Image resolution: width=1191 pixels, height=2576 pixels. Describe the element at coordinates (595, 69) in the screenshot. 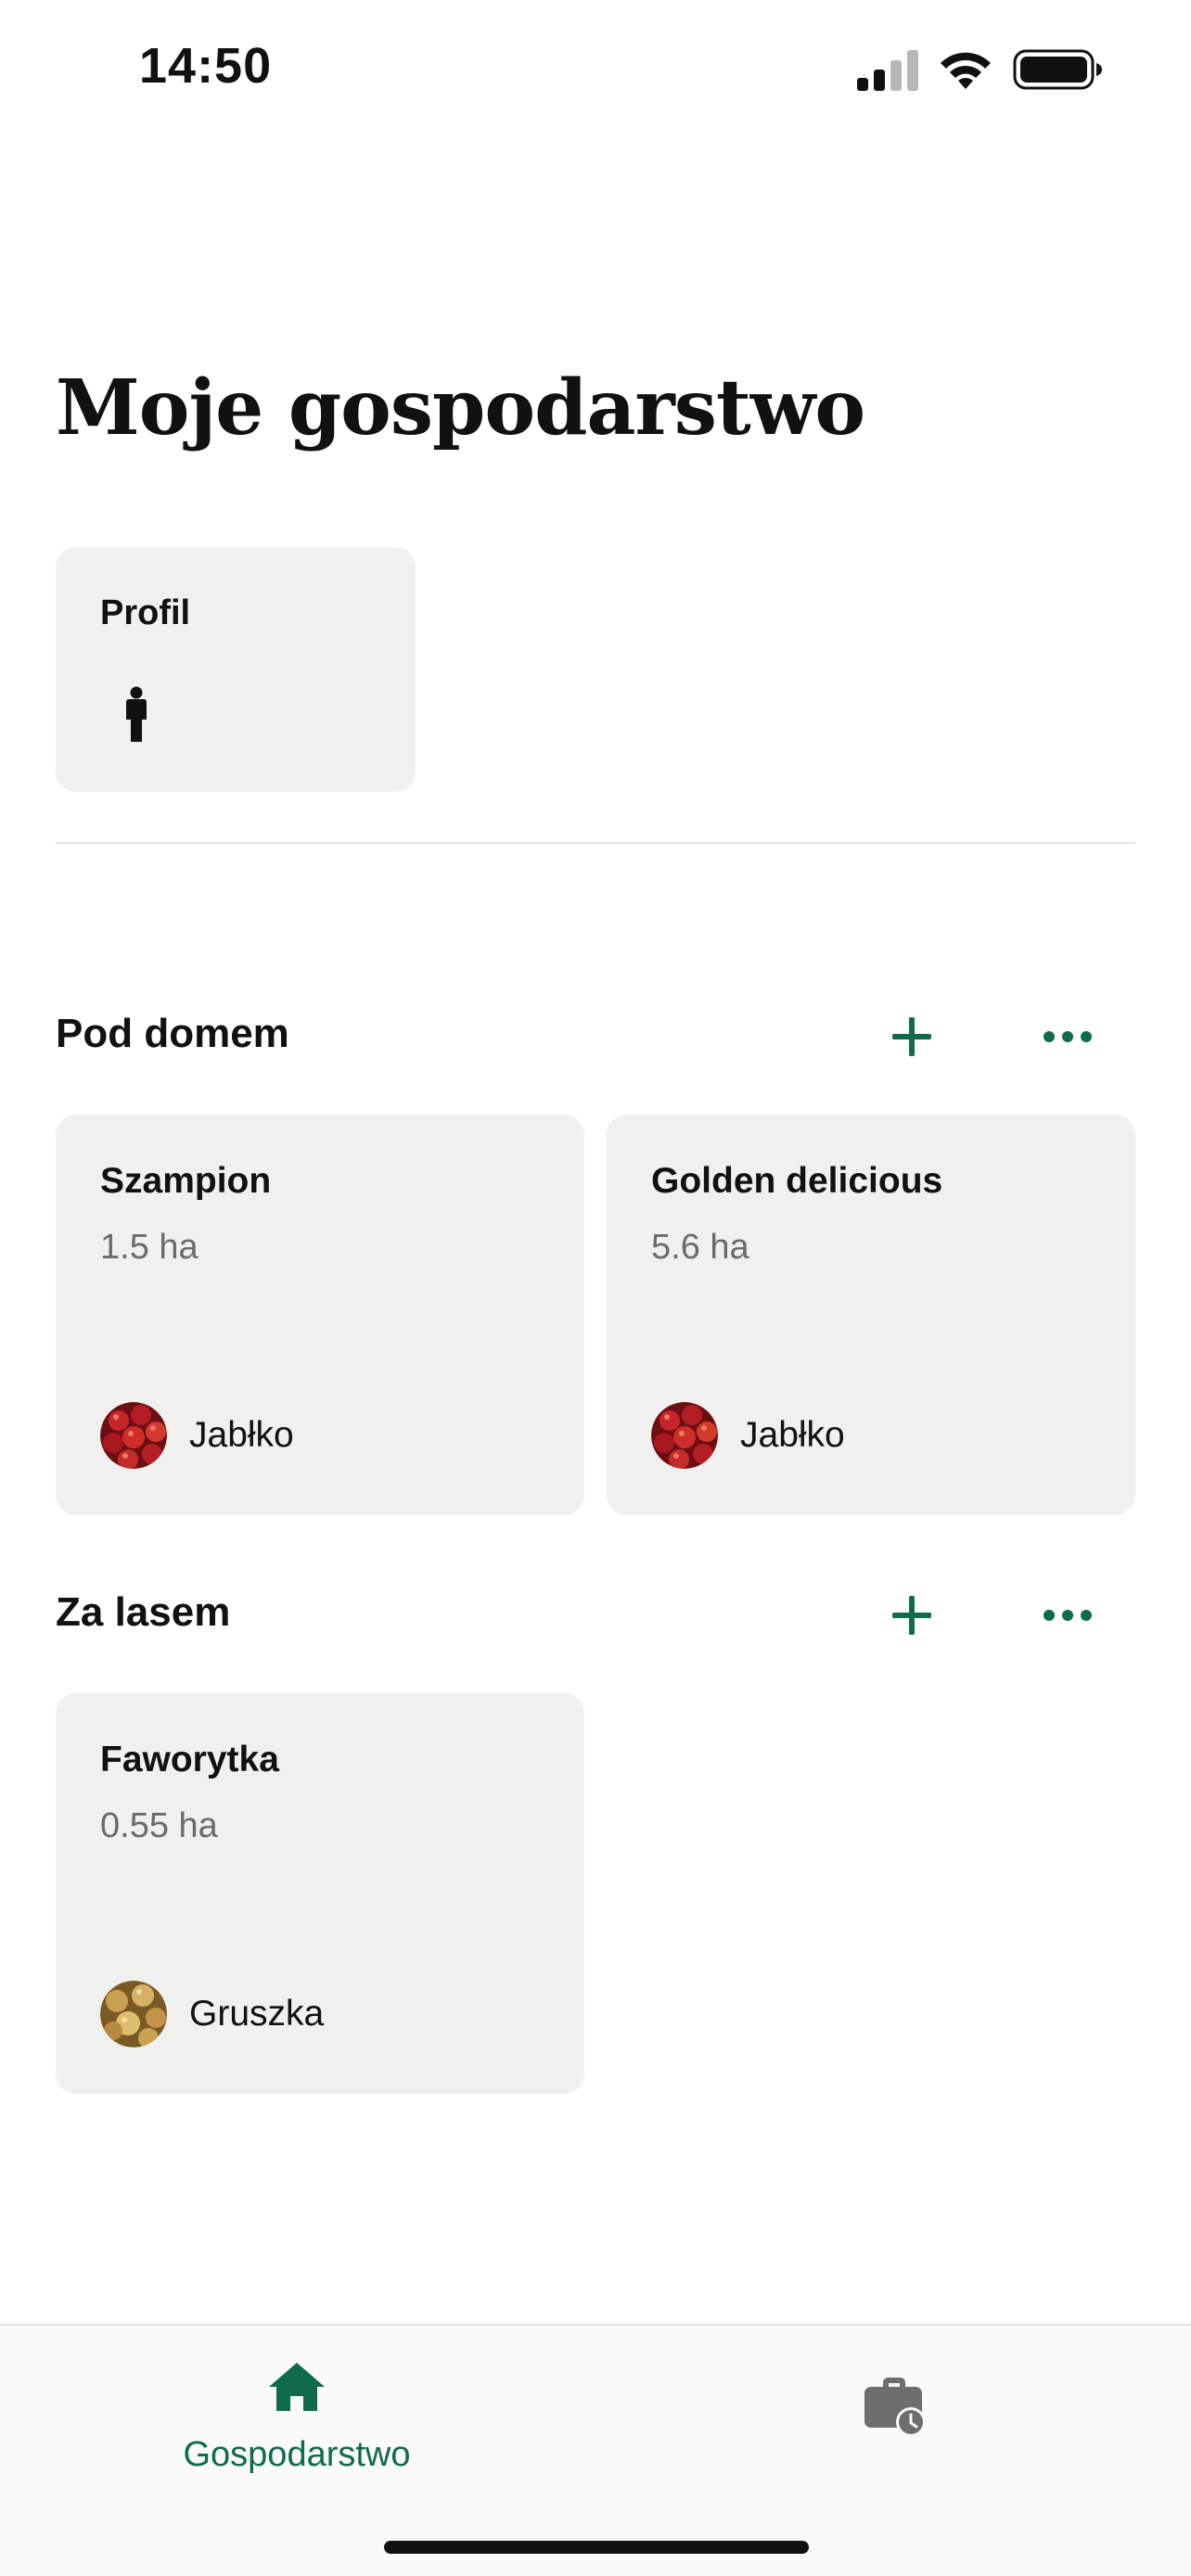

I see `status-bar: 14:50` at that location.